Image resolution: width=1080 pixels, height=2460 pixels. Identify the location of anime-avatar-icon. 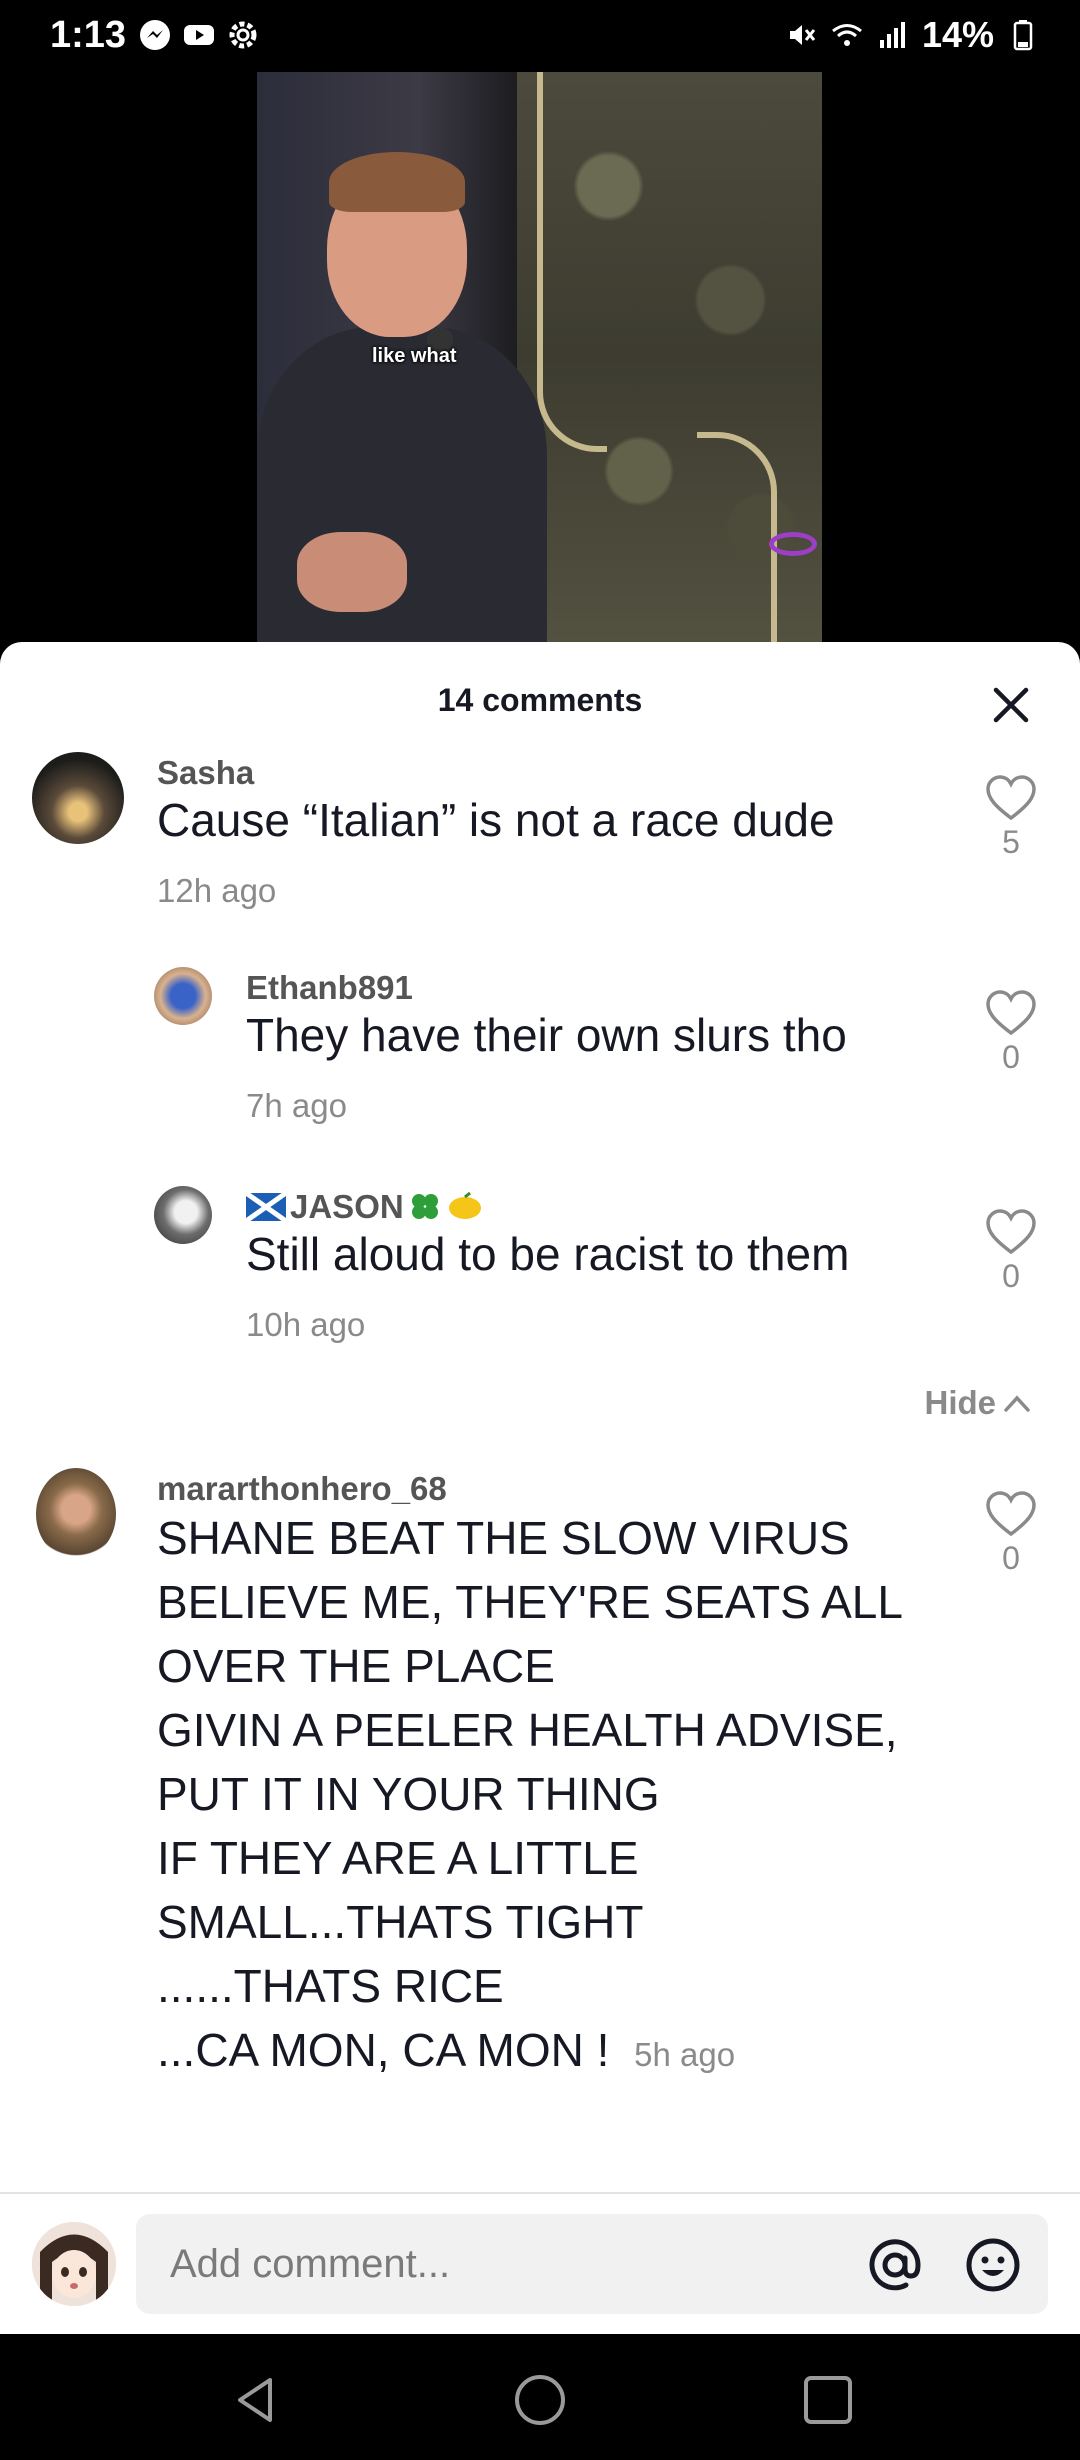
(74, 2264).